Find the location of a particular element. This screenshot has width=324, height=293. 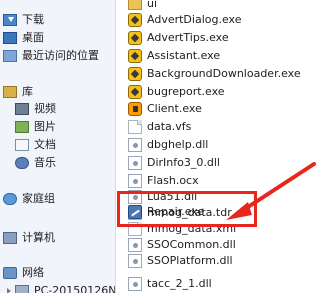

nav-item-documents: 文档 is located at coordinates (35, 145).